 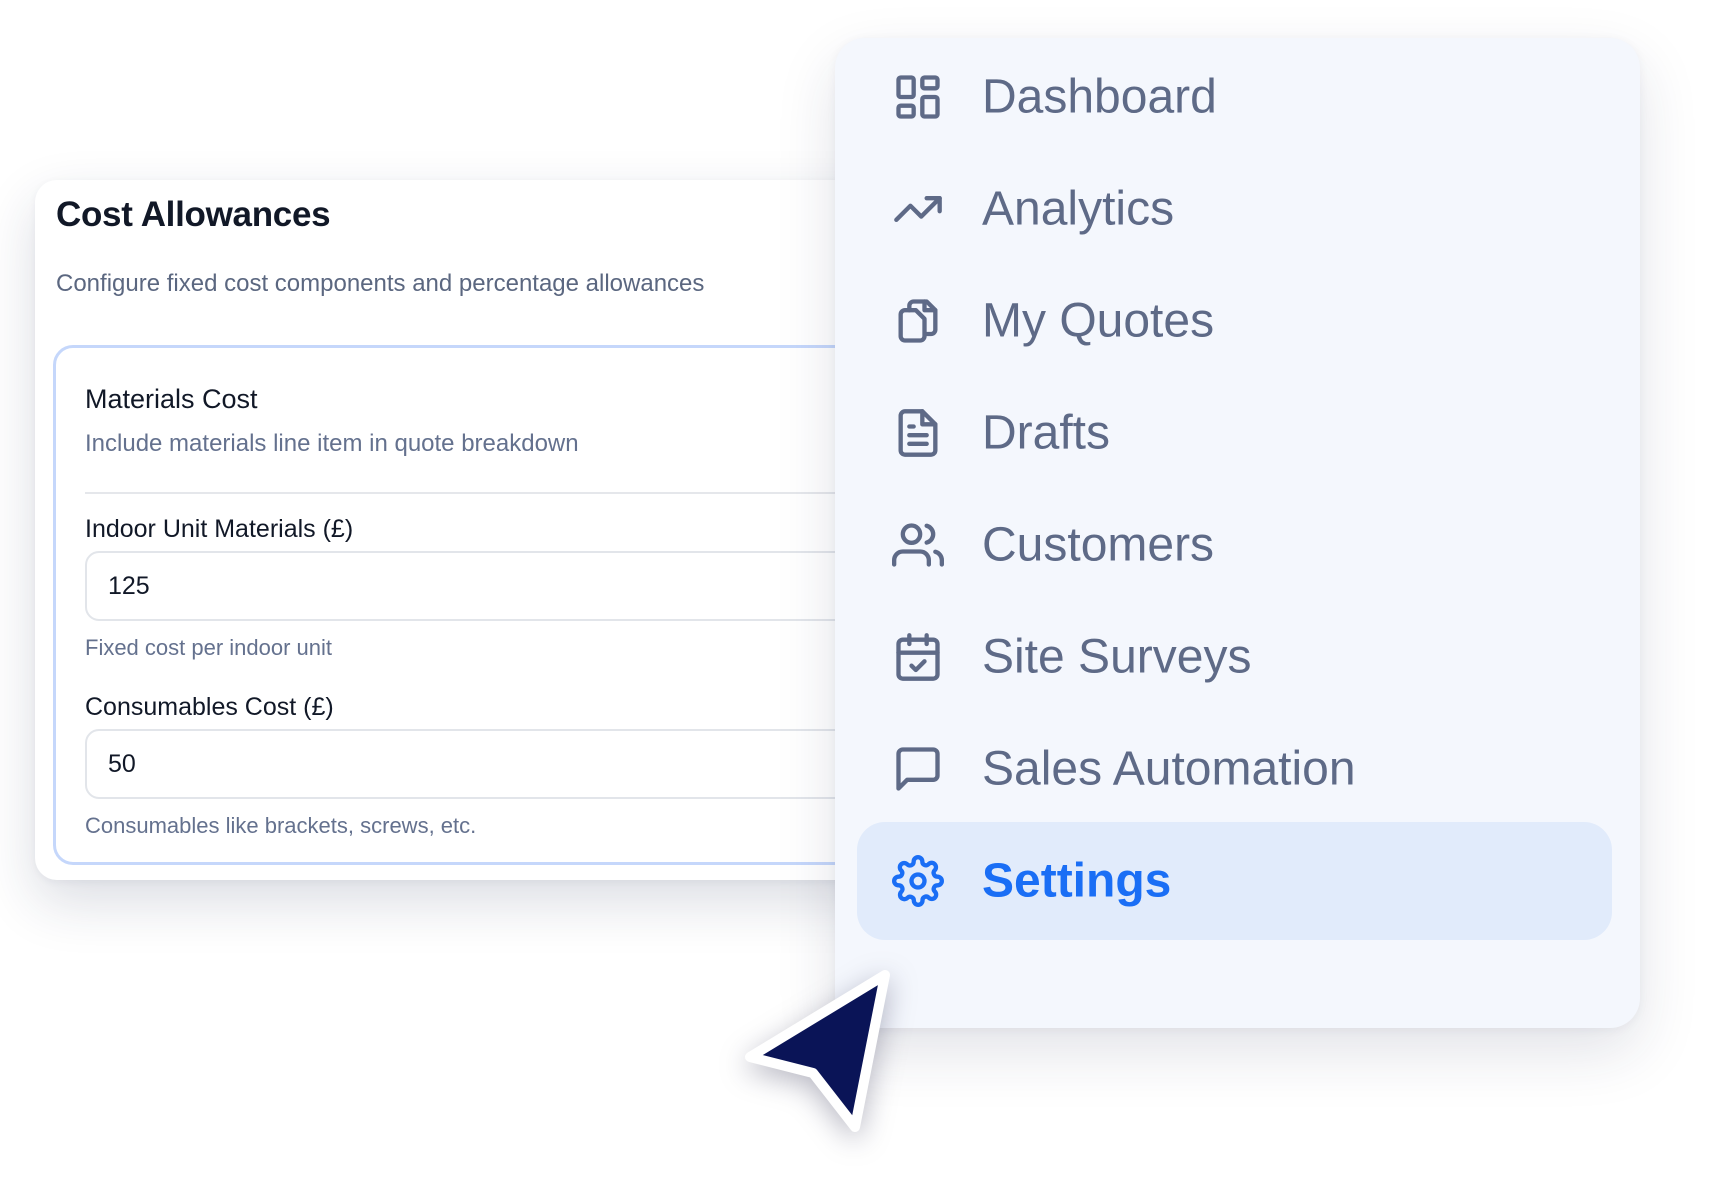 What do you see at coordinates (1169, 769) in the screenshot?
I see `sidebar-item-label: Sales Automation` at bounding box center [1169, 769].